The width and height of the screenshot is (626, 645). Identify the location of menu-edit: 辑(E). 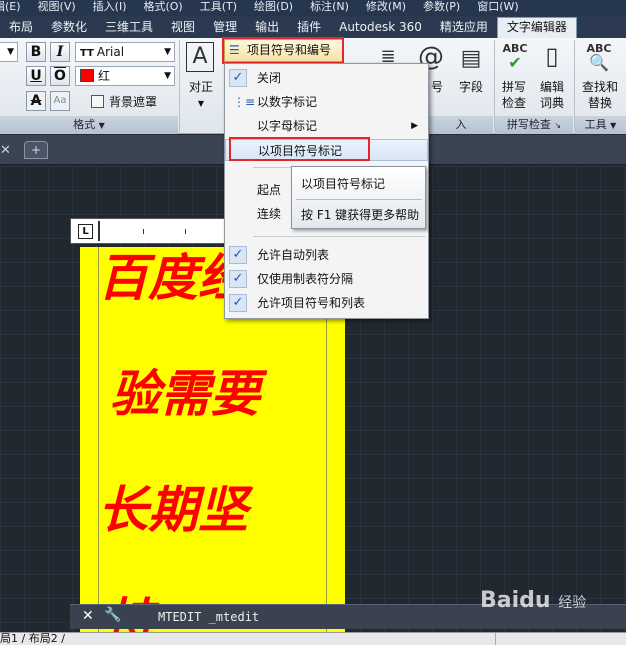
(13, 8).